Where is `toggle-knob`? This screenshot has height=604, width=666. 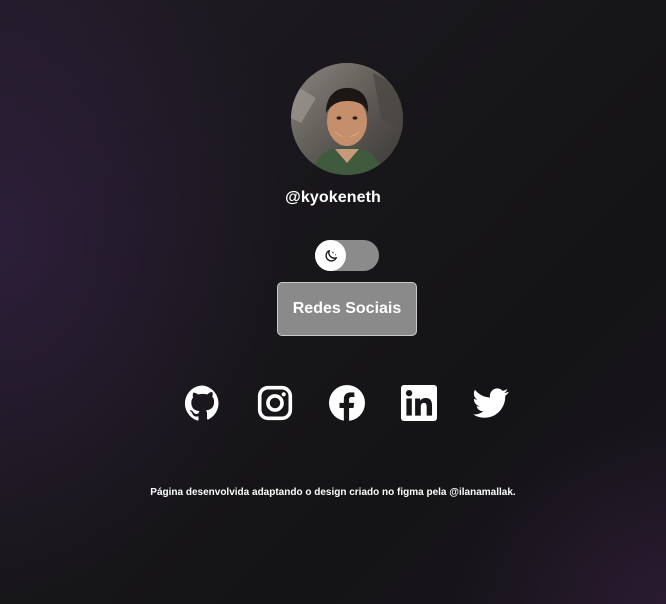
toggle-knob is located at coordinates (330, 255).